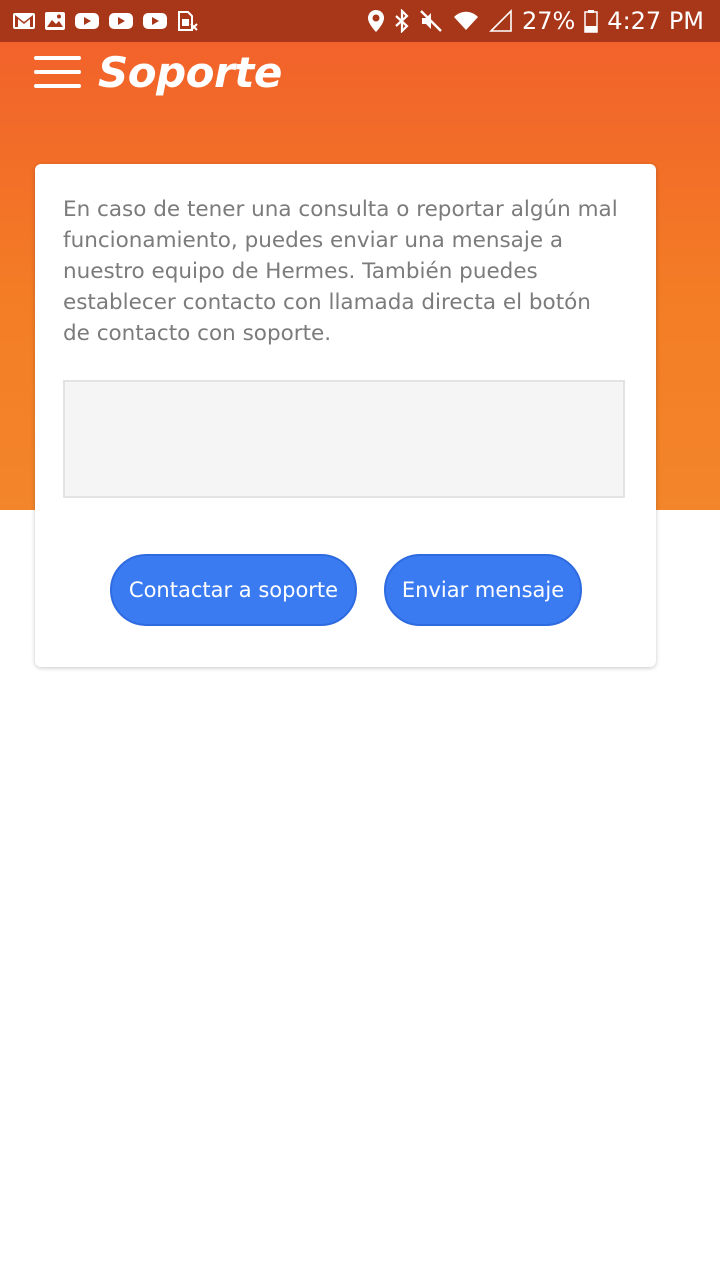  Describe the element at coordinates (58, 73) in the screenshot. I see `hamburger-menu-icon` at that location.